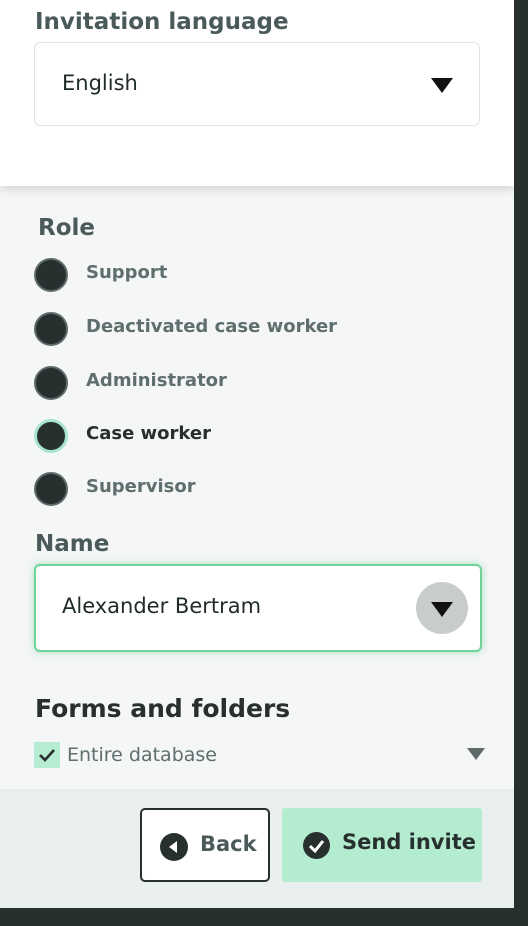 The width and height of the screenshot is (528, 926). Describe the element at coordinates (162, 606) in the screenshot. I see `name-value: Alexander Bertram` at that location.